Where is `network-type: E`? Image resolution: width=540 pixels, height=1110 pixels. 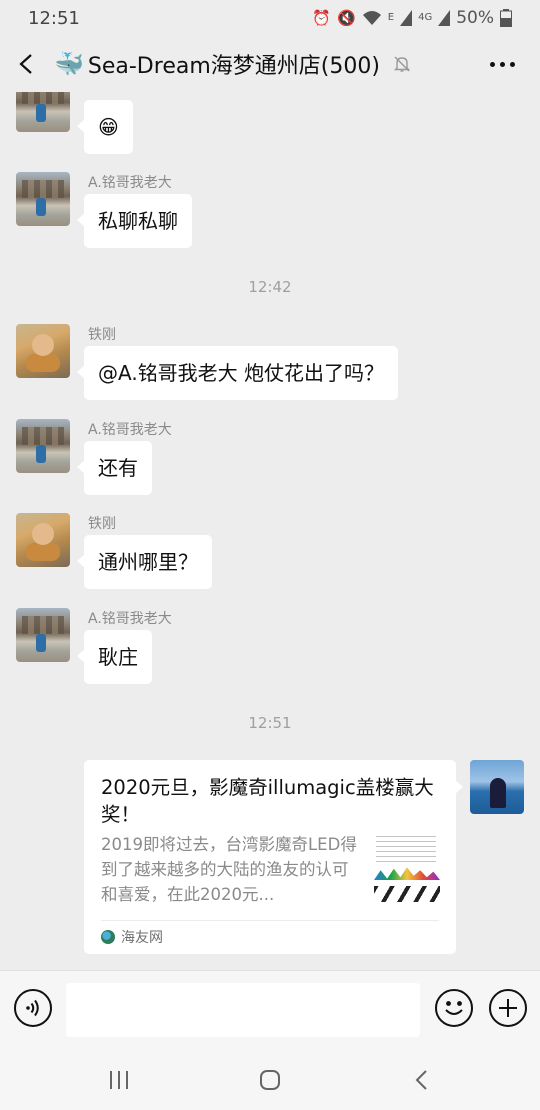
network-type: E is located at coordinates (391, 17).